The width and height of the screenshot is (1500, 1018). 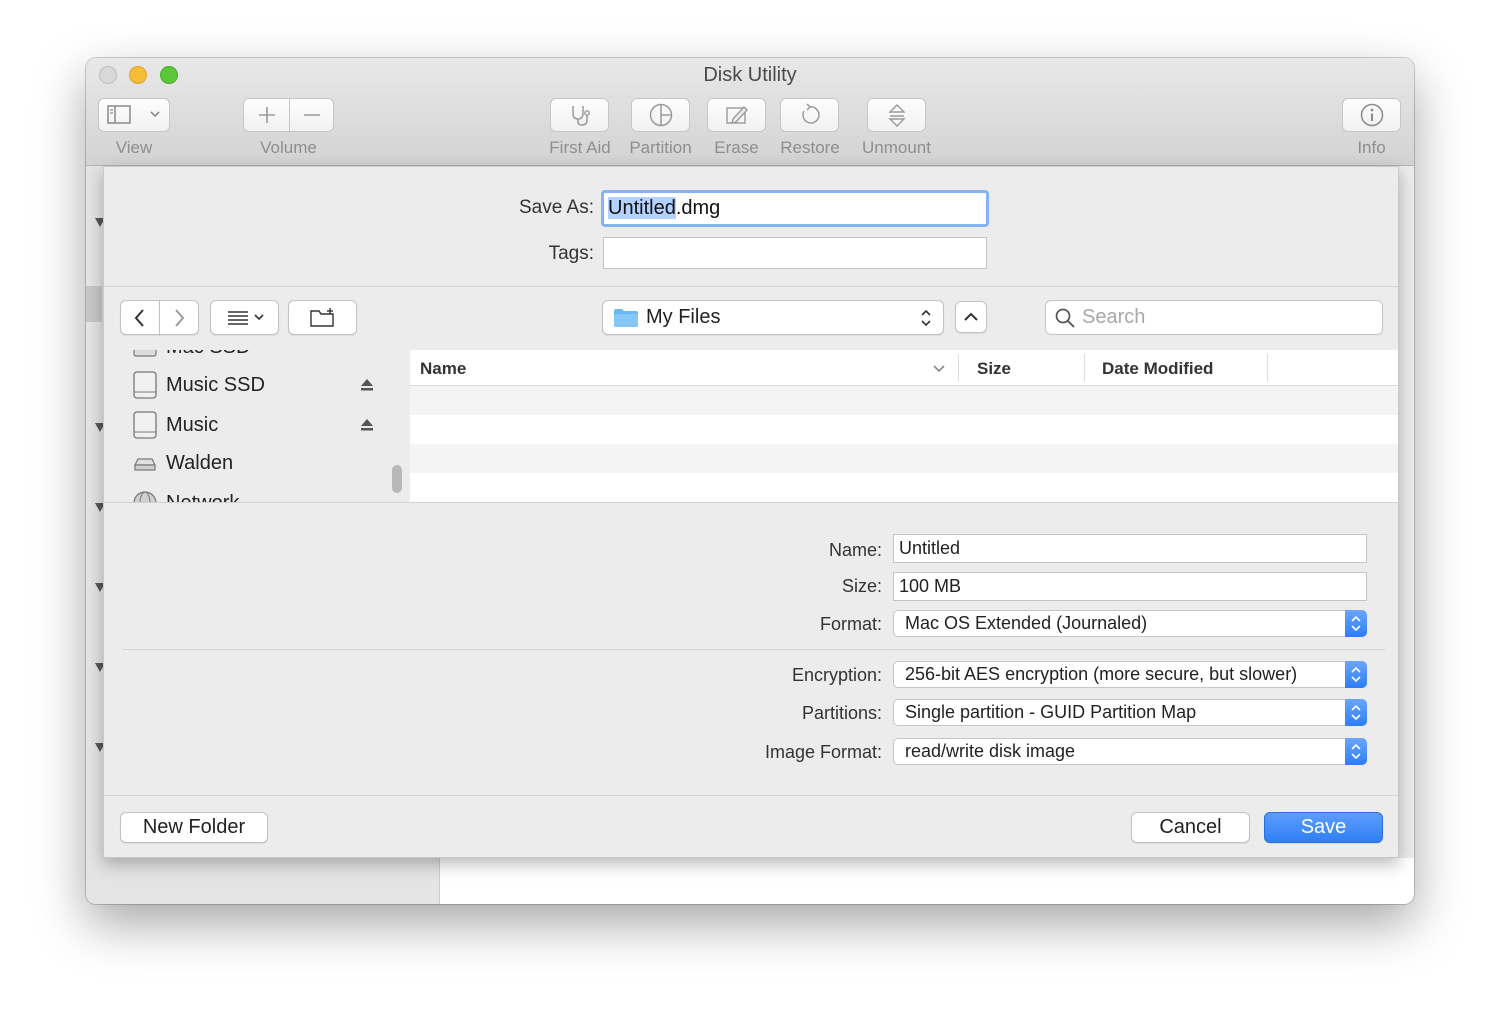 What do you see at coordinates (751, 502) in the screenshot?
I see `browser-bottom-border` at bounding box center [751, 502].